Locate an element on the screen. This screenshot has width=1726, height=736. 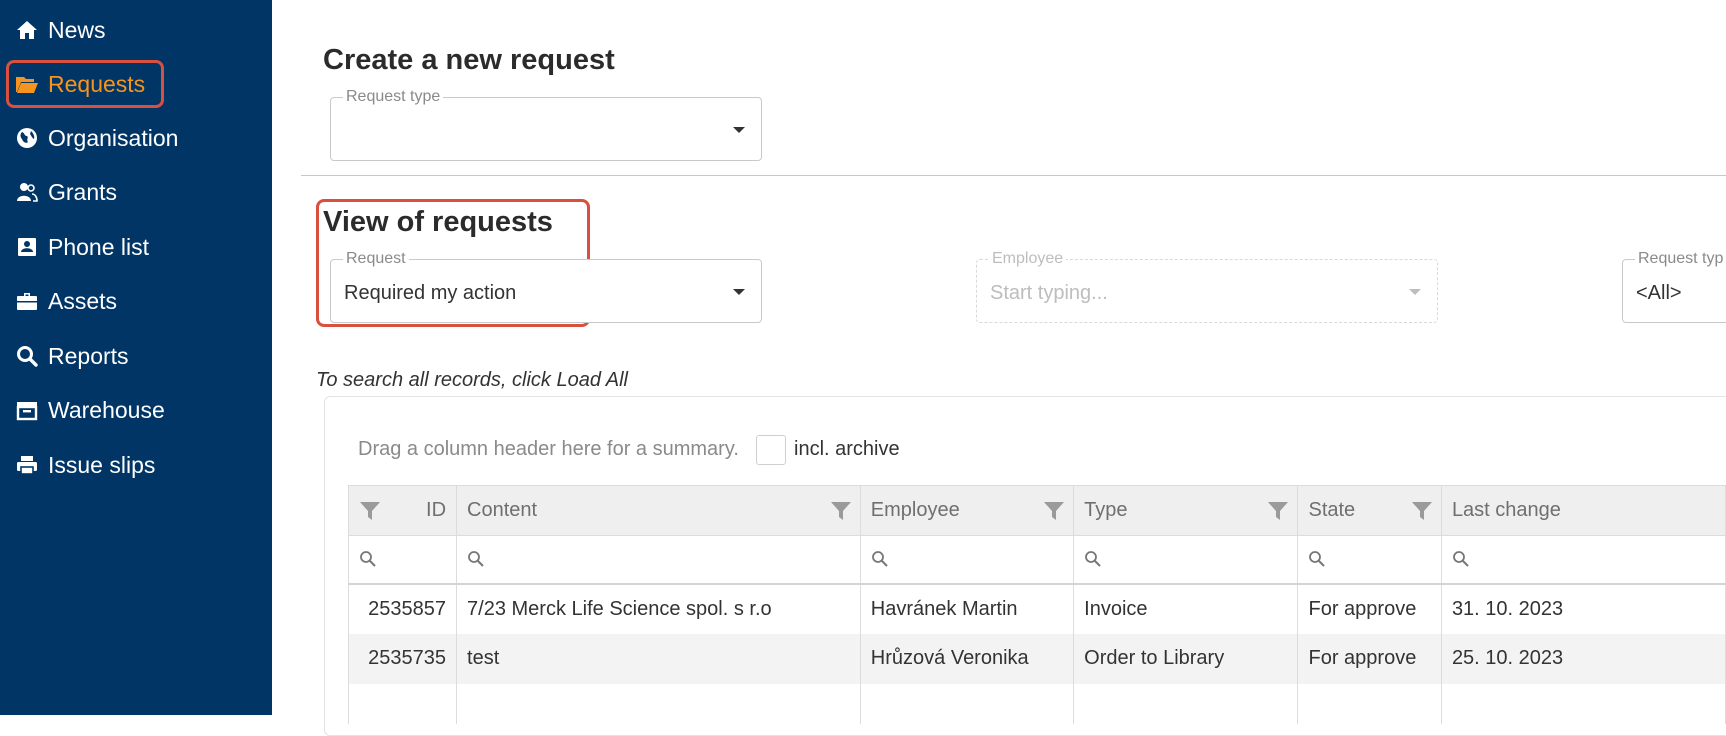
home-icon is located at coordinates (27, 30).